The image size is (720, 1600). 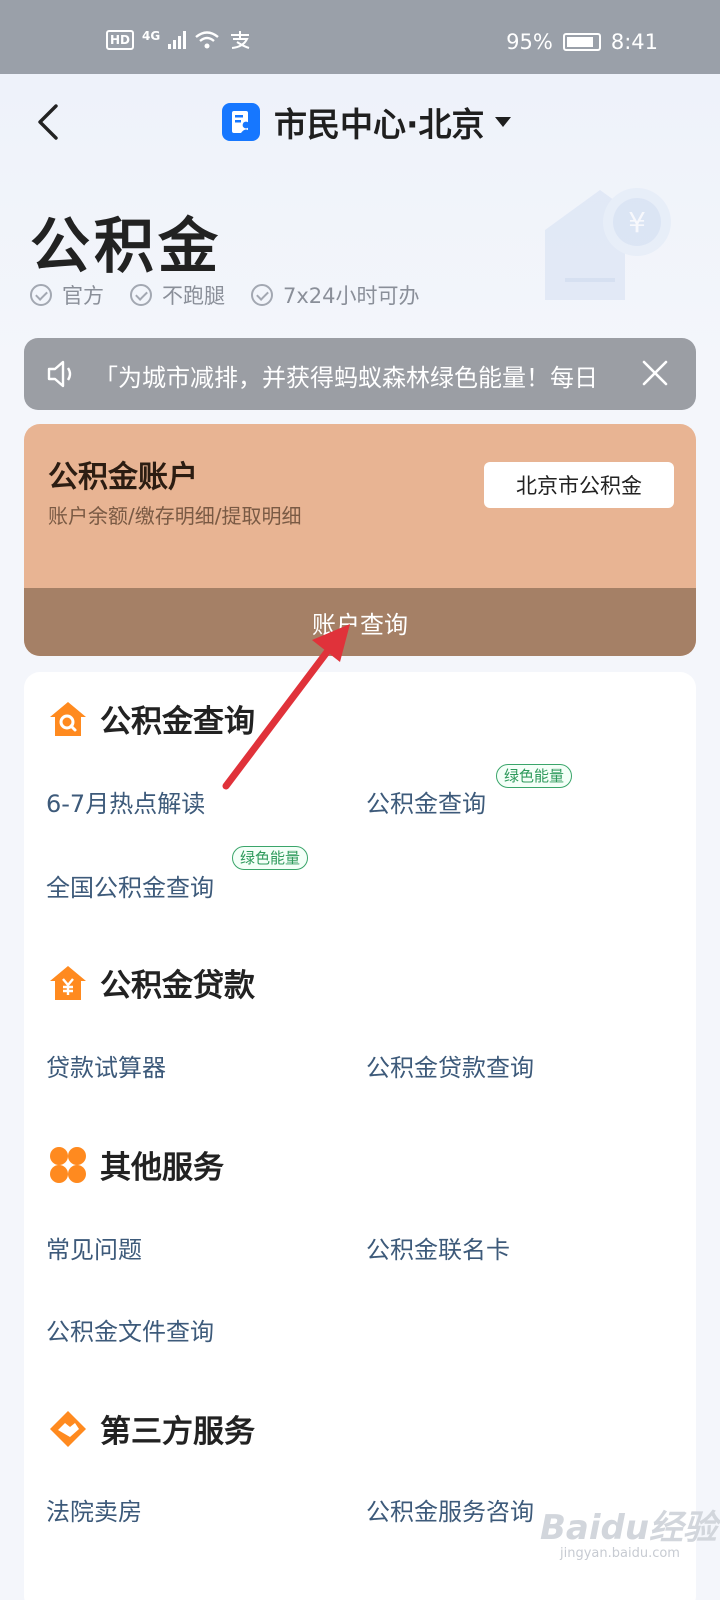 What do you see at coordinates (360, 37) in the screenshot?
I see `status-bar: HD 4G 95% 8:41` at bounding box center [360, 37].